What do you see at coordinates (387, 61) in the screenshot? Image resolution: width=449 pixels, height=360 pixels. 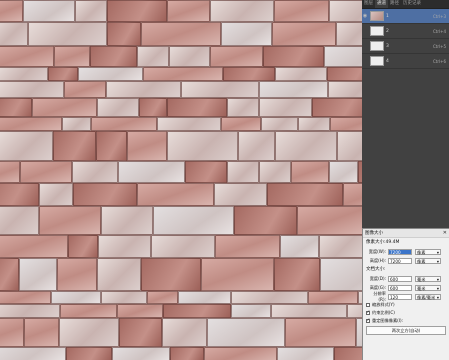 I see `channel-name: 4` at bounding box center [387, 61].